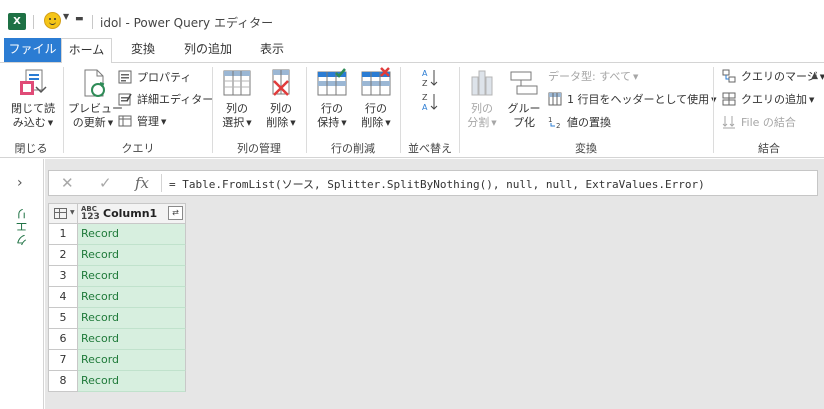  I want to click on properties-button: プロパティ, so click(154, 78).